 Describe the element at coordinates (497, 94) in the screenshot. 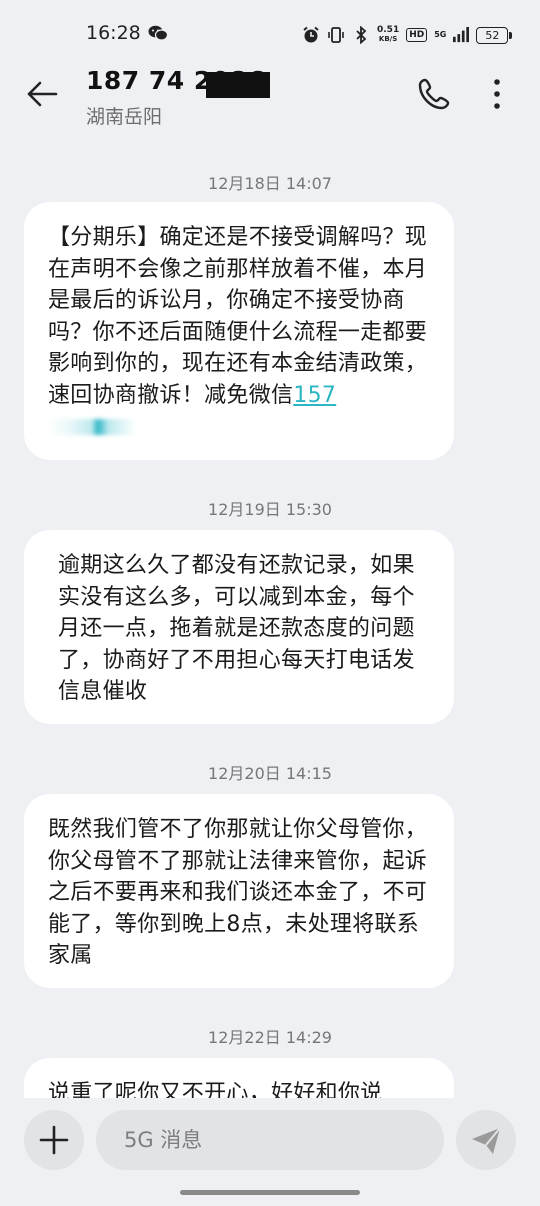

I see `more-options-icon` at that location.